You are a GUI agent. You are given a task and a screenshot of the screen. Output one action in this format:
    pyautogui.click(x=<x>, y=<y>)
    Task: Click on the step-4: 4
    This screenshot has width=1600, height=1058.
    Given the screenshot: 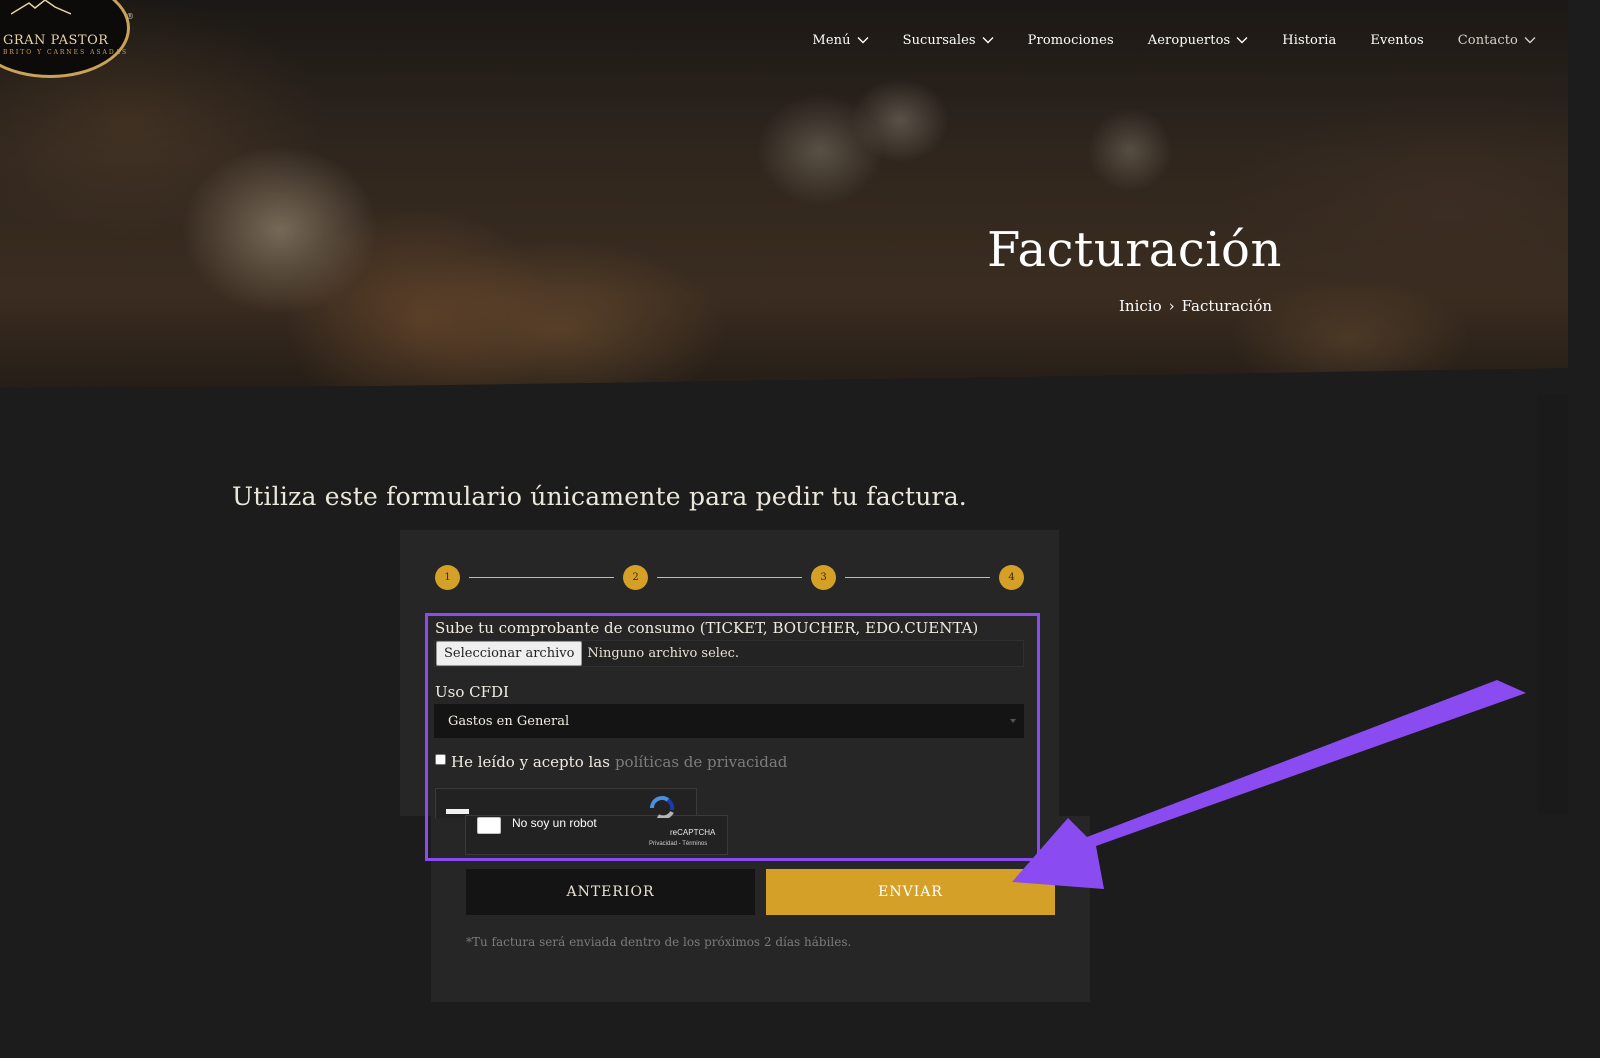 What is the action you would take?
    pyautogui.click(x=1011, y=577)
    